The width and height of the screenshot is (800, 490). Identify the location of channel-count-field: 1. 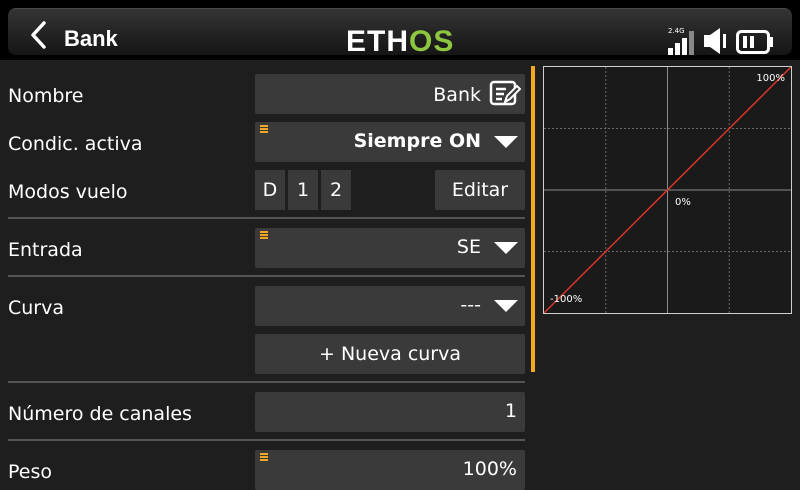
(390, 412).